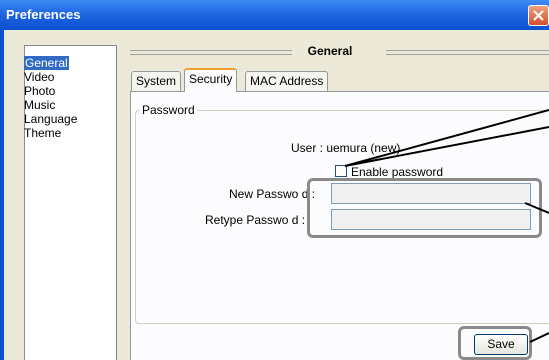 The image size is (549, 360). I want to click on tab-security: Security, so click(211, 80).